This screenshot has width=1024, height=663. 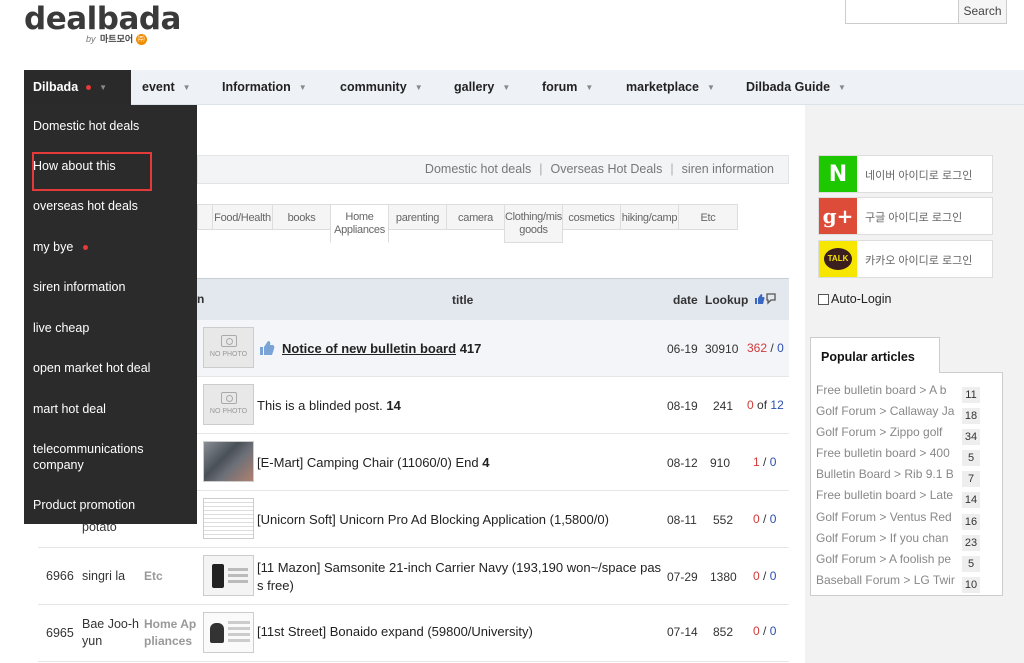 What do you see at coordinates (823, 300) in the screenshot?
I see `checkbox-icon` at bounding box center [823, 300].